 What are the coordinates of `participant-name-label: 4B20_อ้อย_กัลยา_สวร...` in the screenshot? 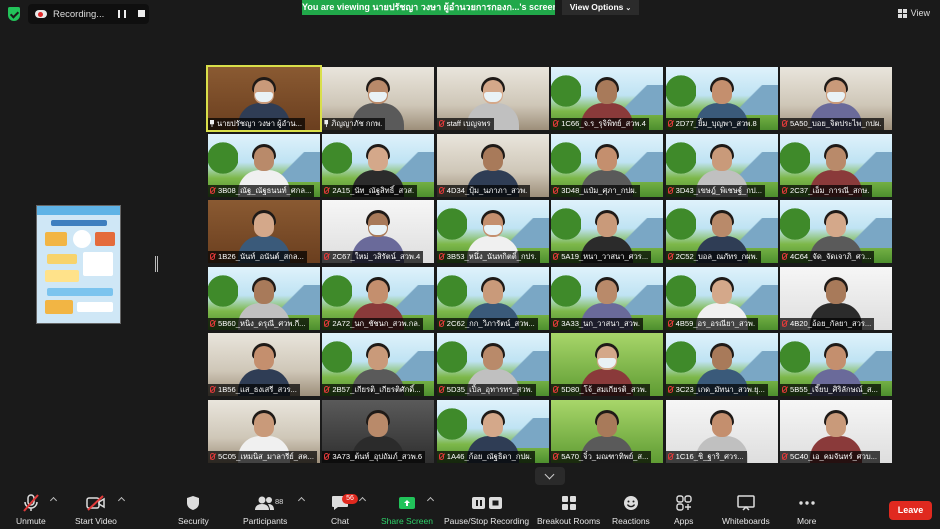 It's located at (827, 323).